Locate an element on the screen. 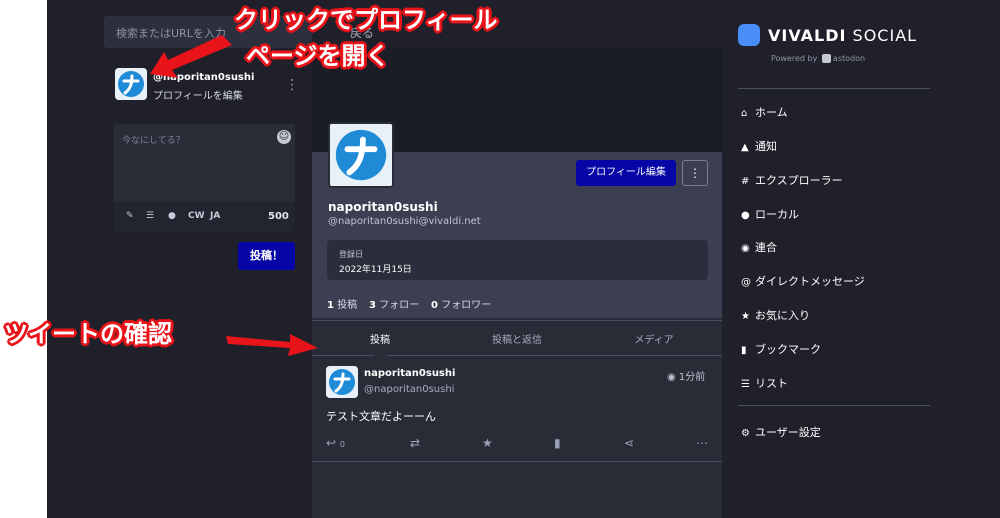 The height and width of the screenshot is (518, 1000). arrow-to-status is located at coordinates (272, 345).